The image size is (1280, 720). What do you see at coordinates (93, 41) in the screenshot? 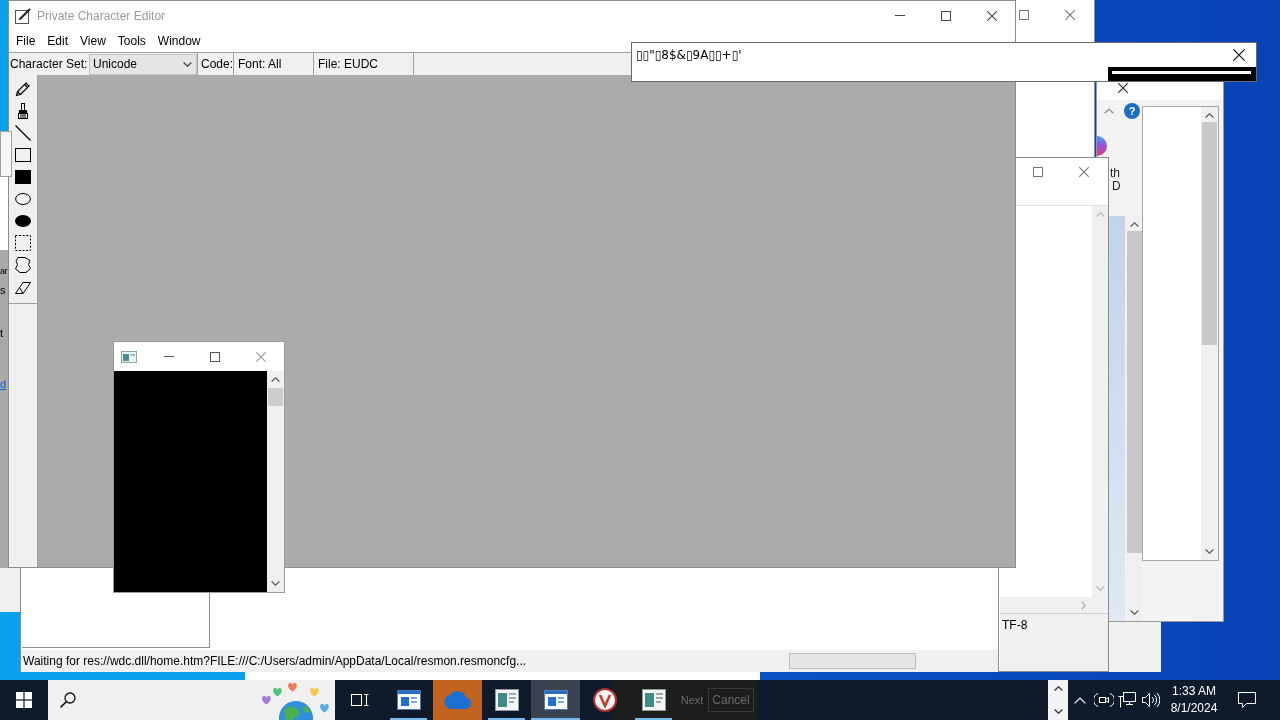
I see `menu-item: View` at bounding box center [93, 41].